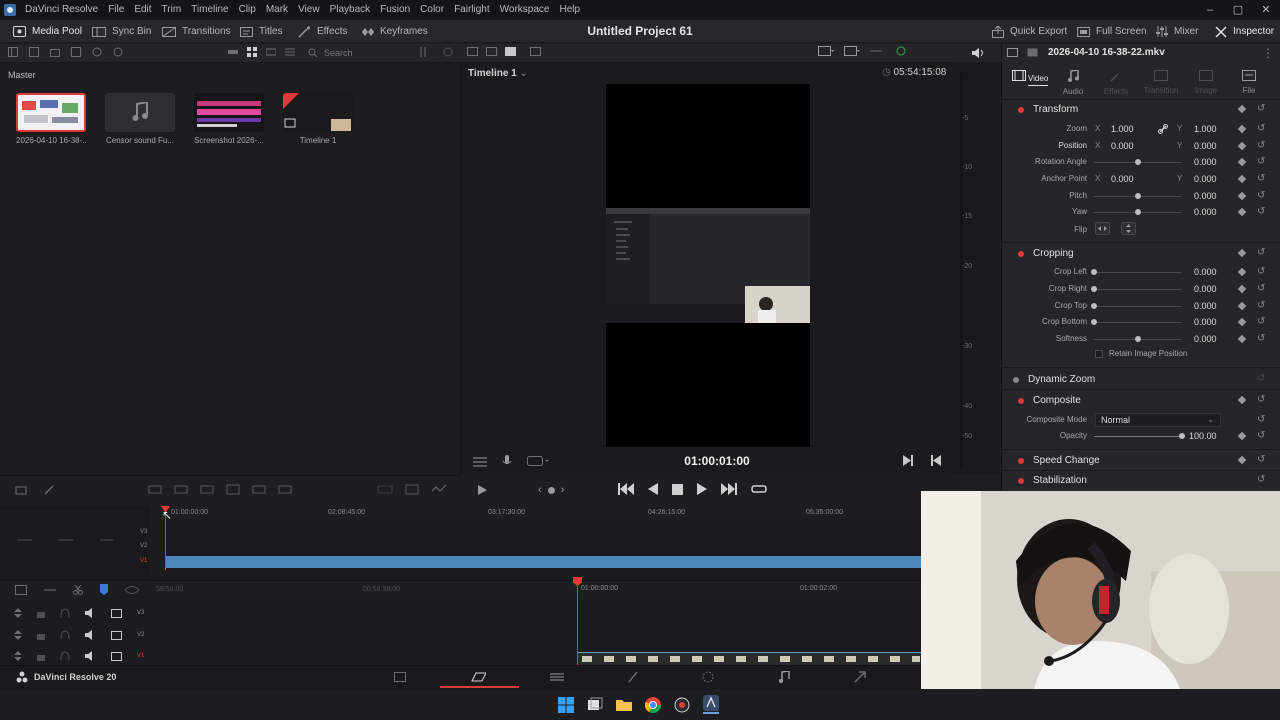 This screenshot has height=720, width=1280. I want to click on import-media-icon, so click(34, 52).